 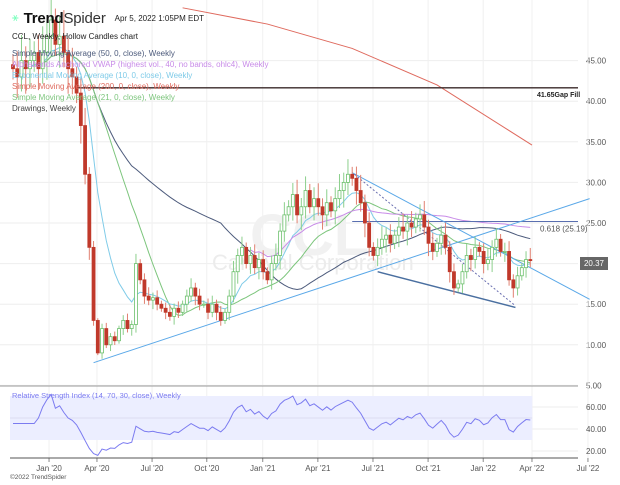 I want to click on brand-light: Spider, so click(x=84, y=18).